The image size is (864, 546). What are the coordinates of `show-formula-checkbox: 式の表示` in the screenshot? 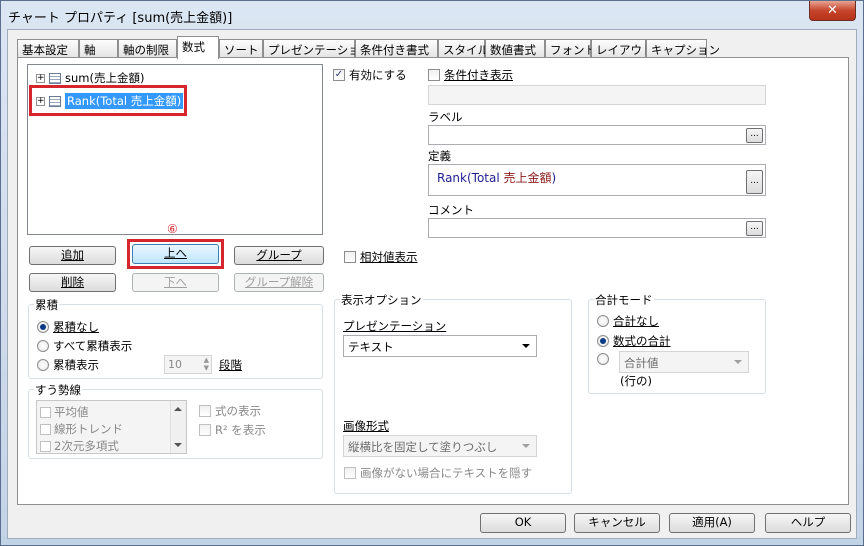 It's located at (230, 411).